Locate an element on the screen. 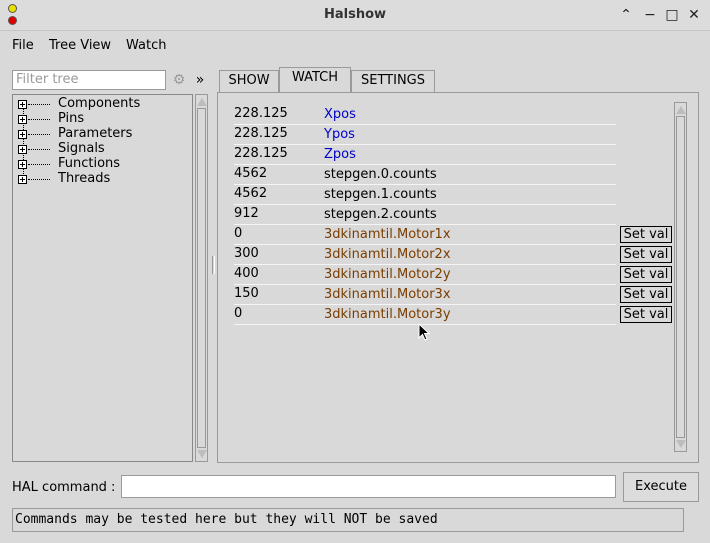 This screenshot has height=543, width=710. watch-row: 150 3dkinamtil.Motor3x is located at coordinates (425, 295).